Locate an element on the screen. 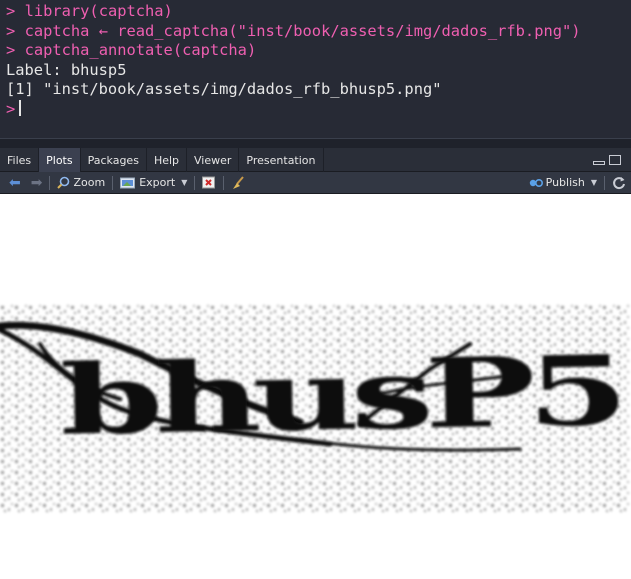  publish-label: Publish is located at coordinates (565, 182).